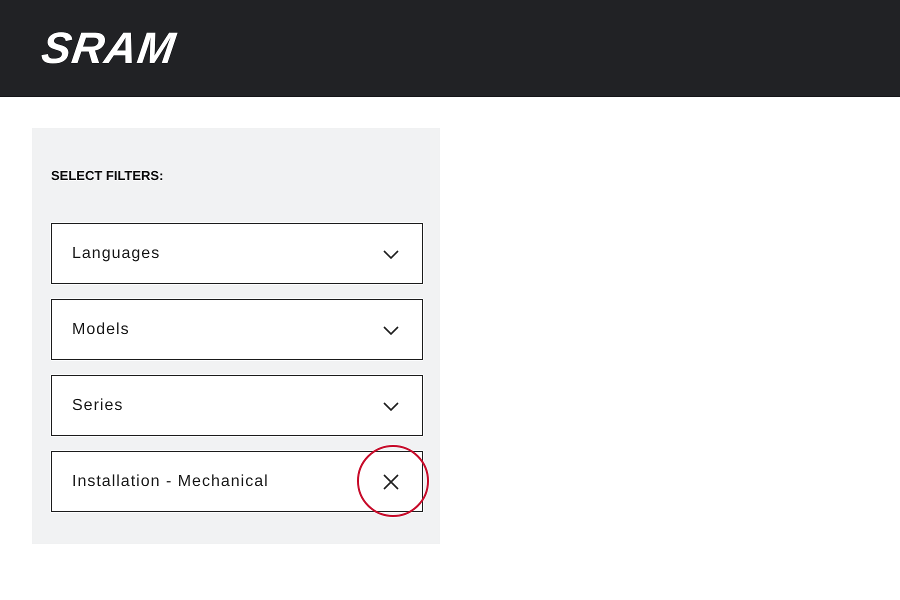  I want to click on highlight-circle, so click(393, 481).